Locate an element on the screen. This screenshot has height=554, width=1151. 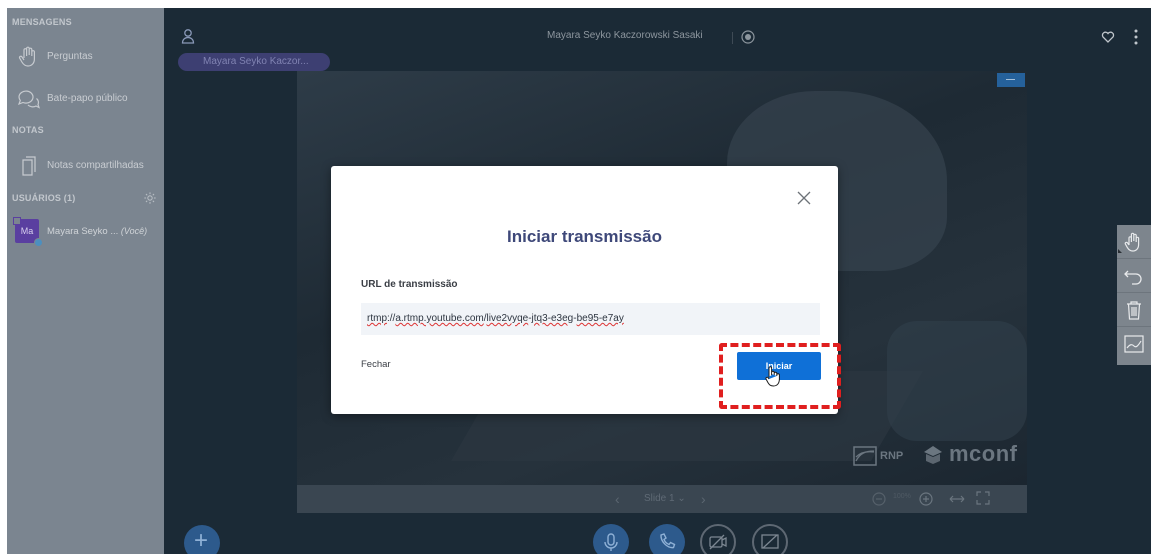
url-field-label: URL de transmissão is located at coordinates (409, 284).